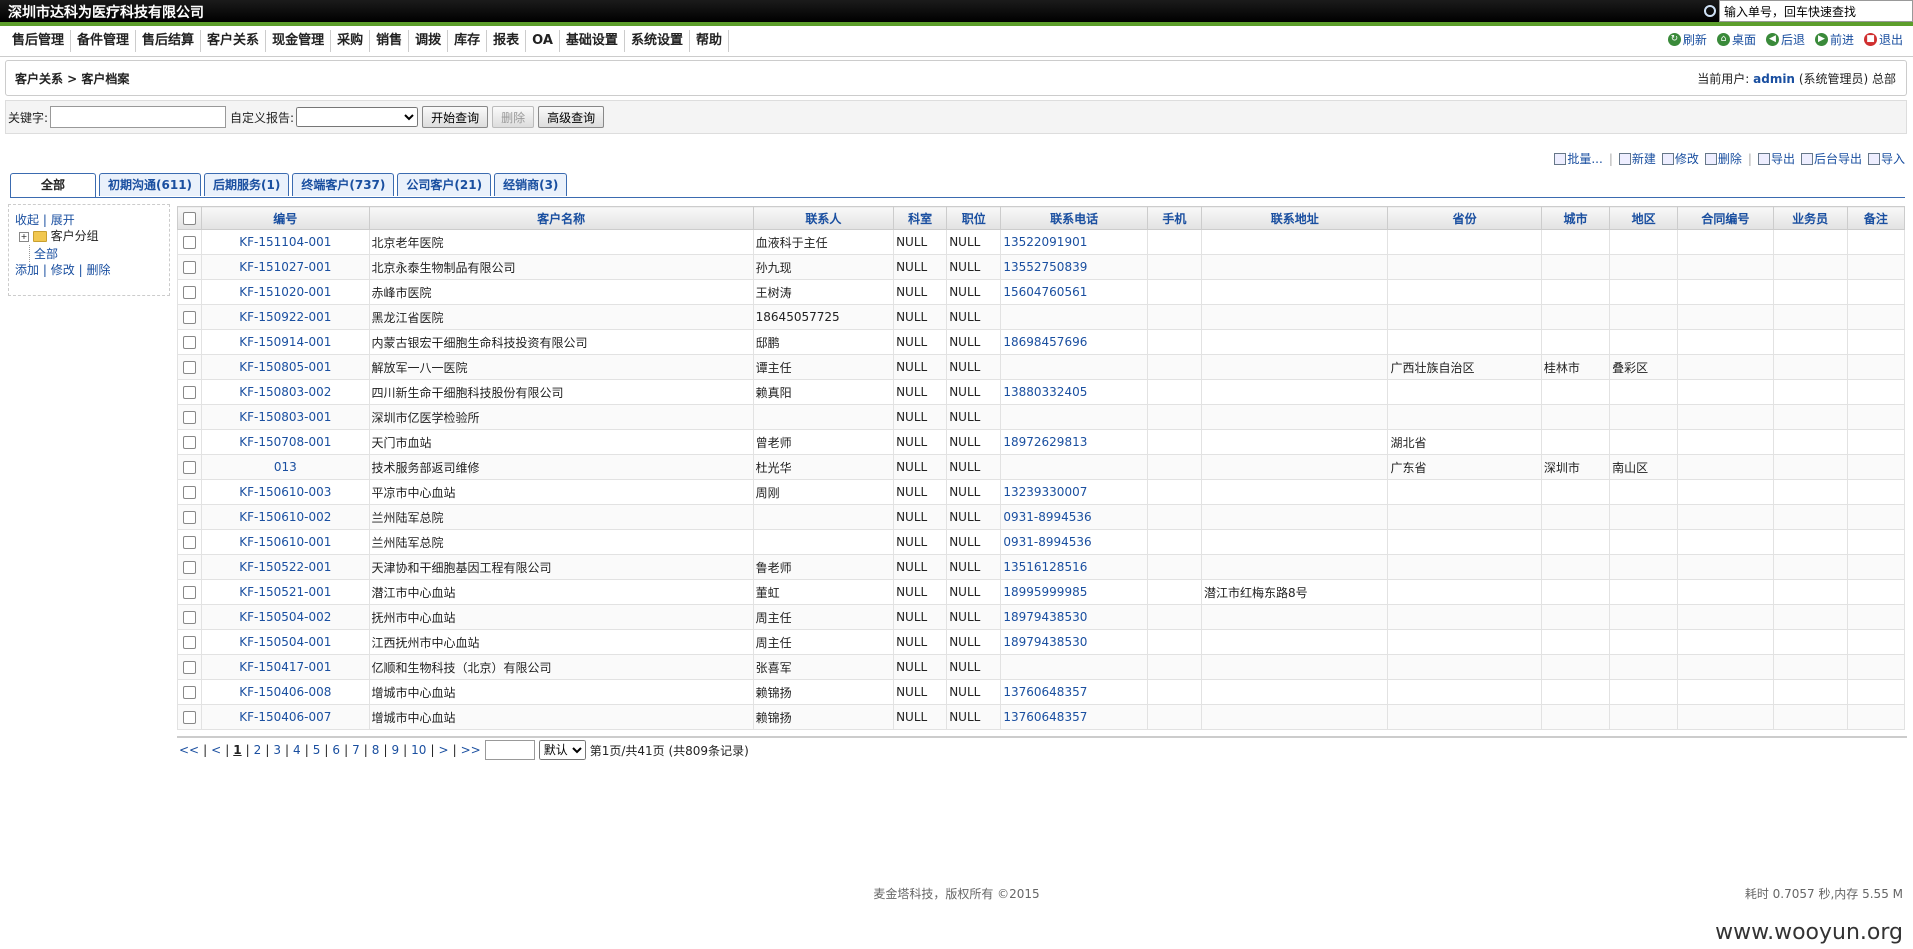  I want to click on expand-link: 展开, so click(63, 220).